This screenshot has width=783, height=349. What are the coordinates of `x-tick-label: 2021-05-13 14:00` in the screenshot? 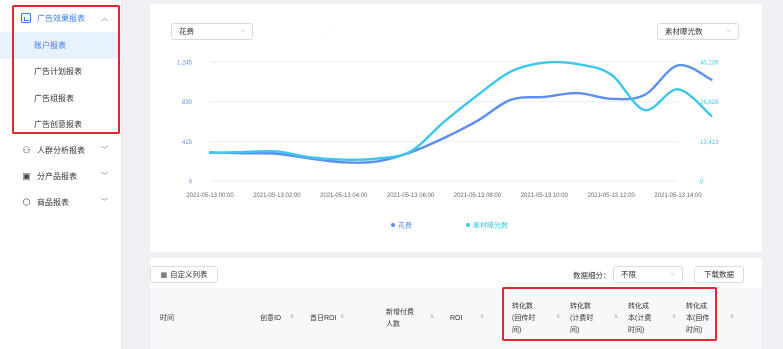 It's located at (678, 196).